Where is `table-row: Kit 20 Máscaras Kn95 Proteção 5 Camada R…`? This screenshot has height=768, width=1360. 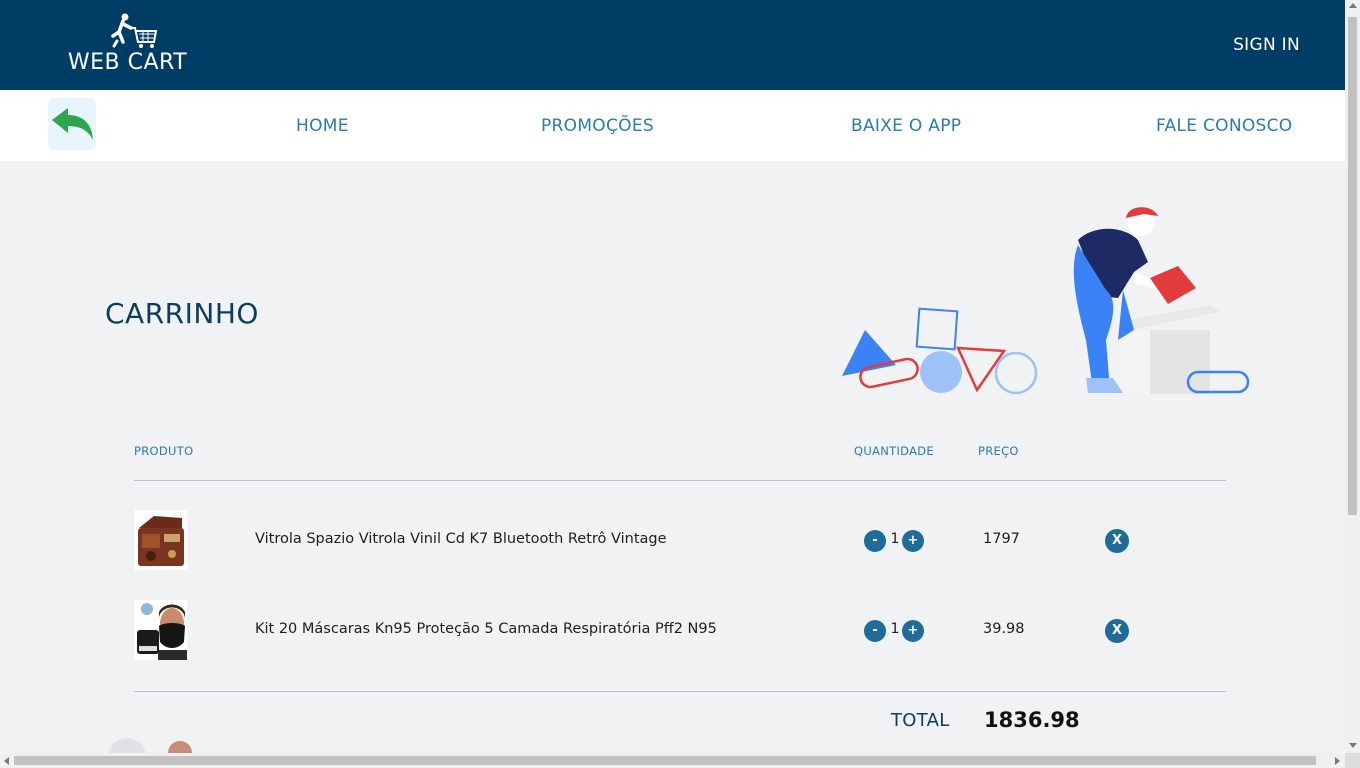
table-row: Kit 20 Máscaras Kn95 Proteção 5 Camada R… is located at coordinates (680, 630).